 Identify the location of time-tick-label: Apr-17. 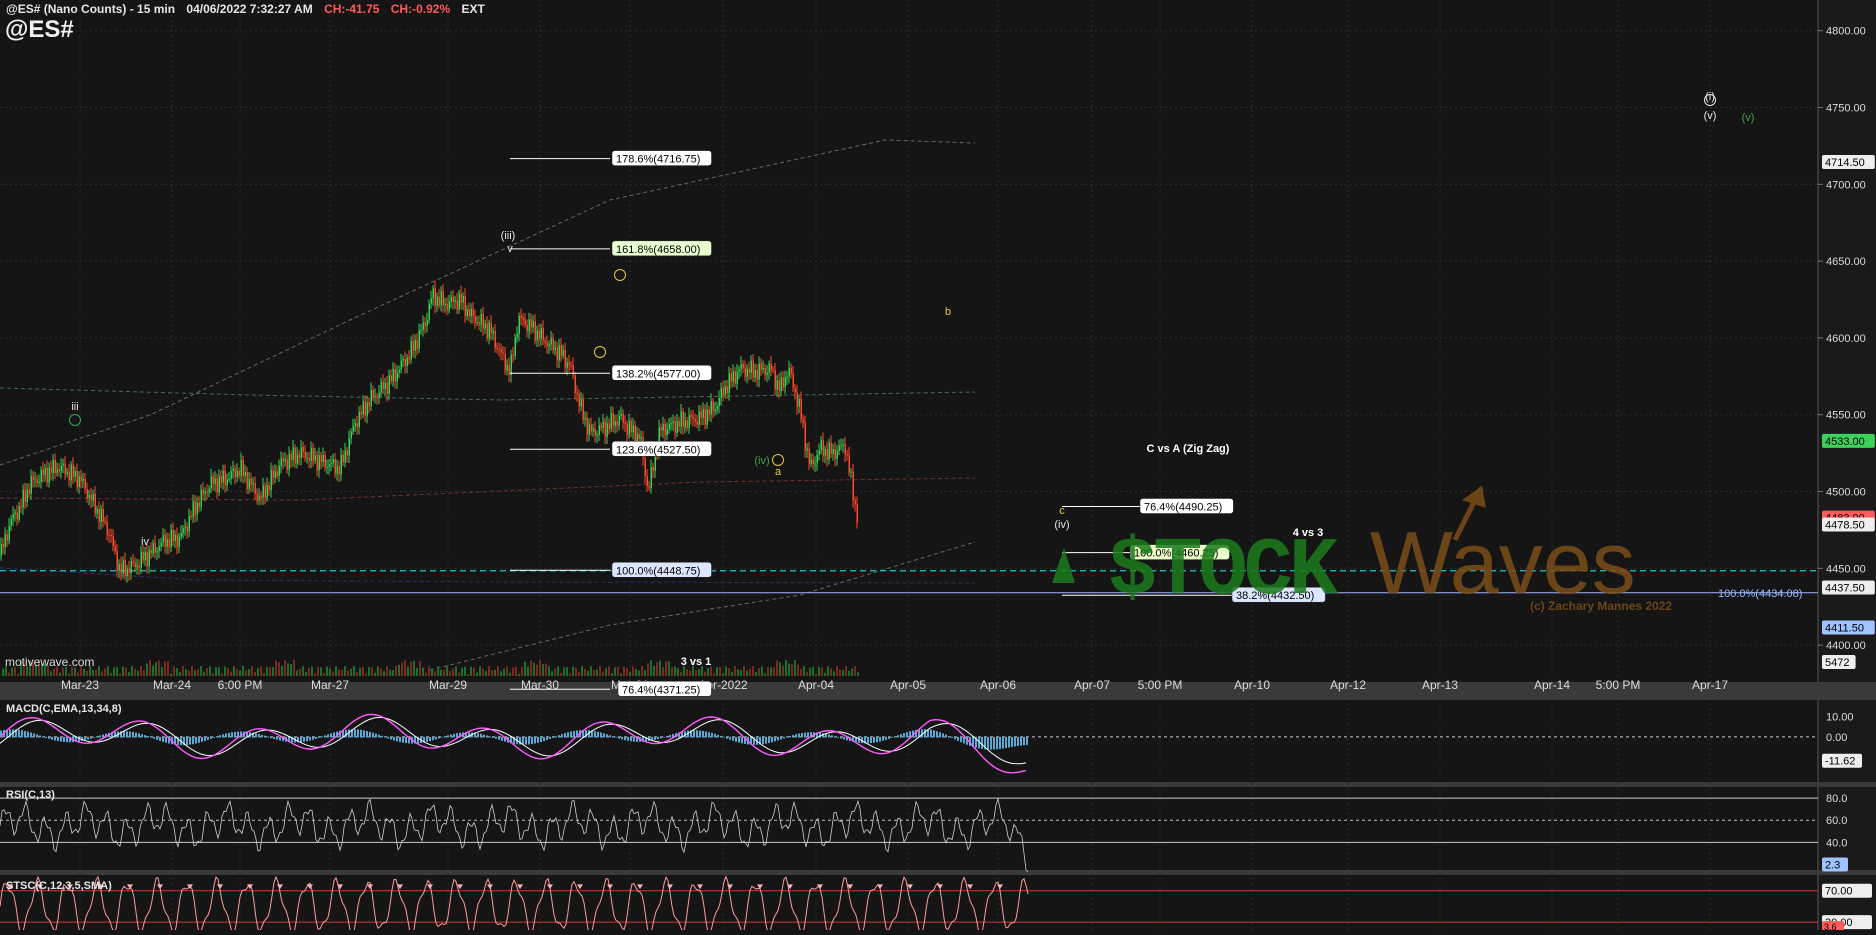
(1710, 685).